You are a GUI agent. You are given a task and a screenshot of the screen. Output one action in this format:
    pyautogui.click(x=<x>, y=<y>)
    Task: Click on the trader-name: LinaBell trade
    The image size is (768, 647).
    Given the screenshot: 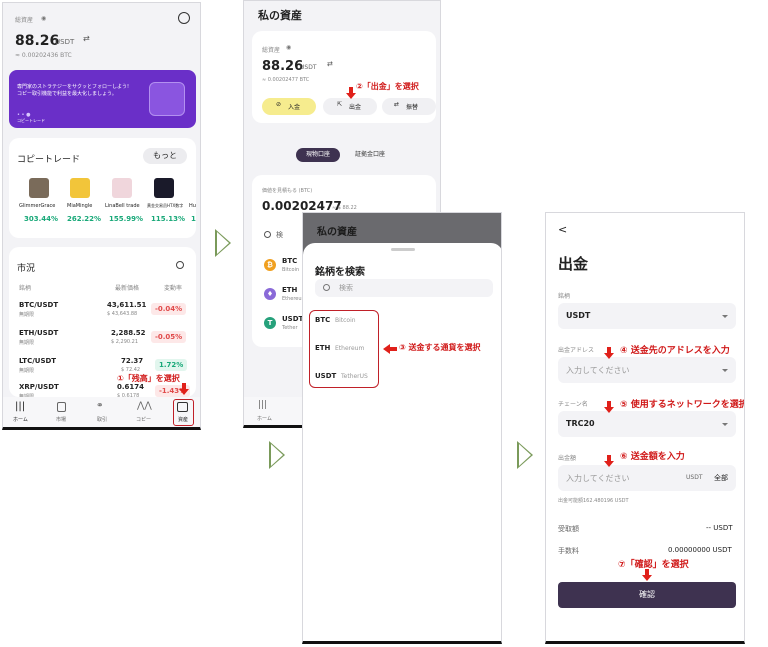 What is the action you would take?
    pyautogui.click(x=122, y=206)
    